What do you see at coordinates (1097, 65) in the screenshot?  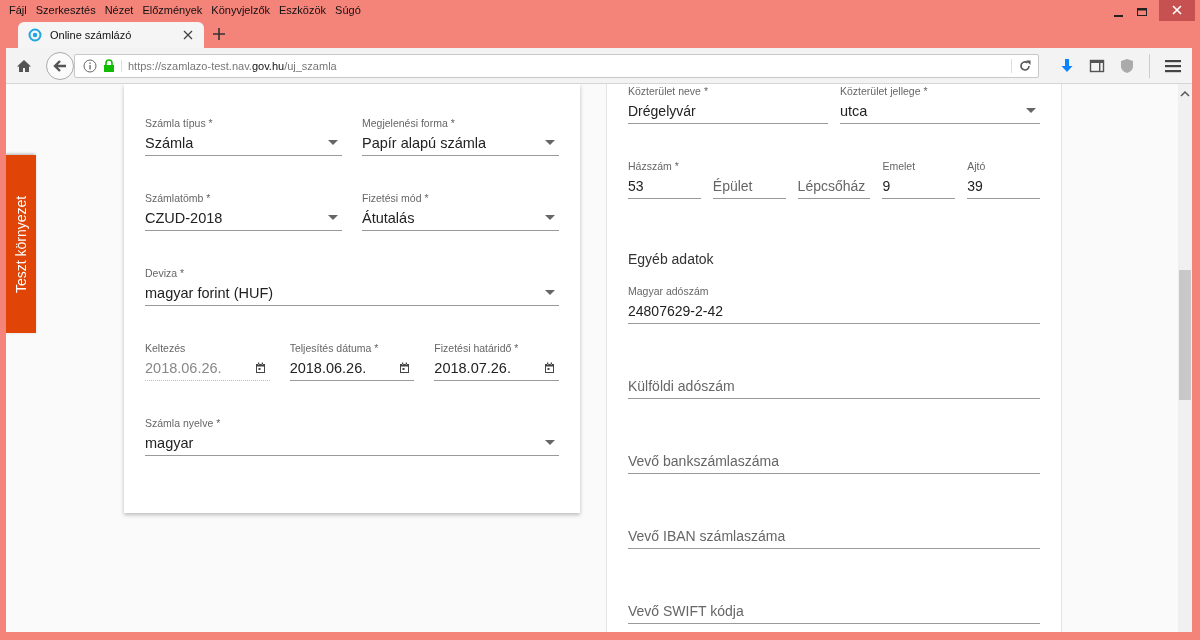 I see `sidebar-icon` at bounding box center [1097, 65].